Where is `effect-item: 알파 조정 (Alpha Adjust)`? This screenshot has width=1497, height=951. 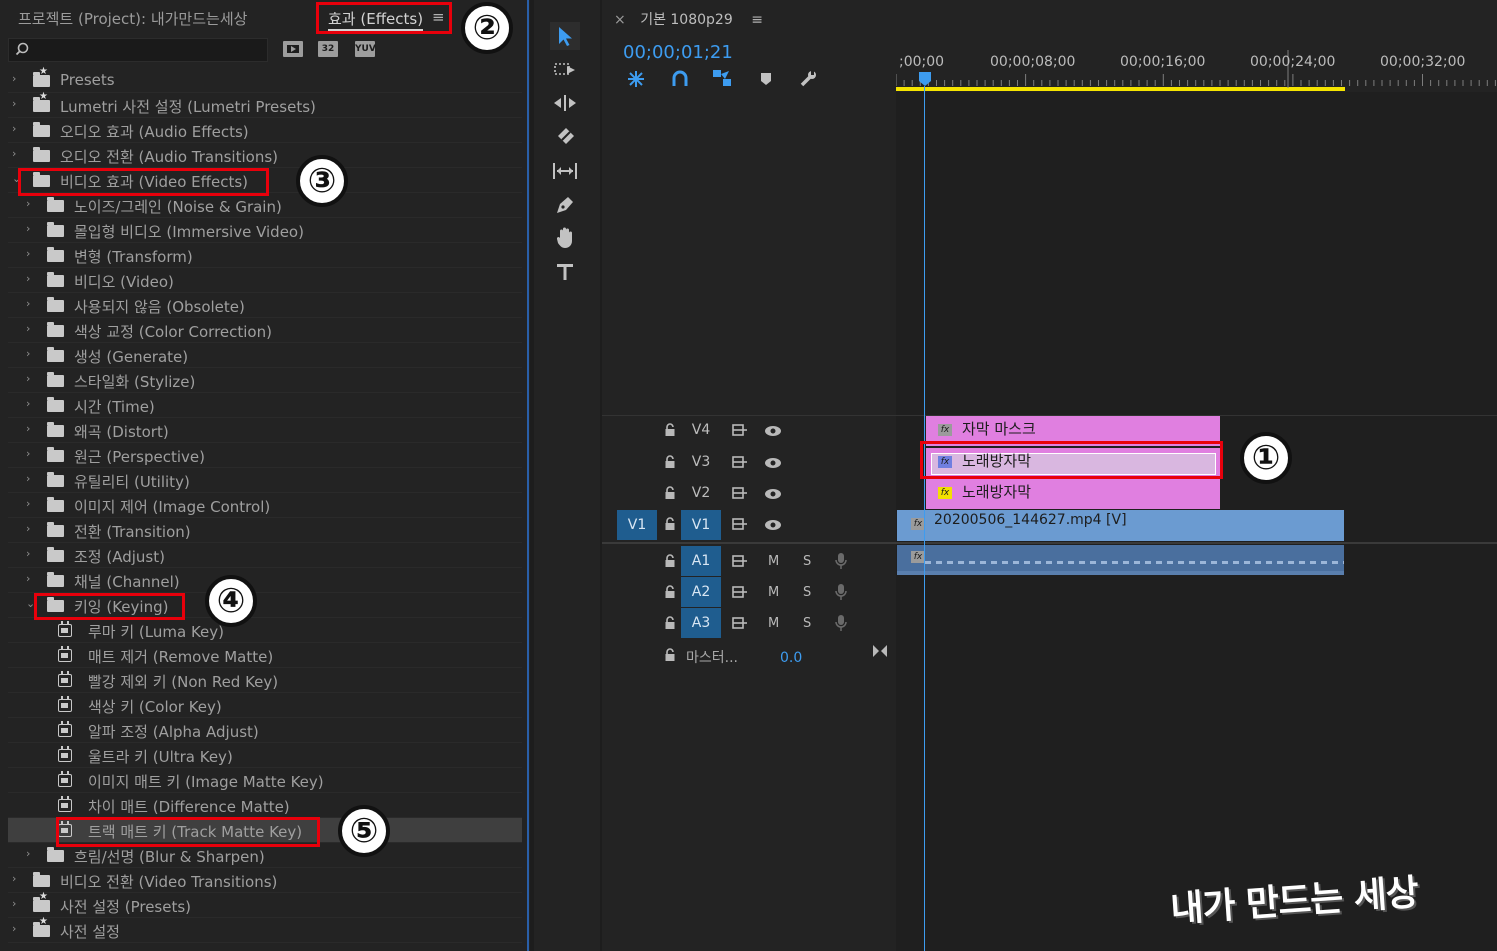 effect-item: 알파 조정 (Alpha Adjust) is located at coordinates (265, 730).